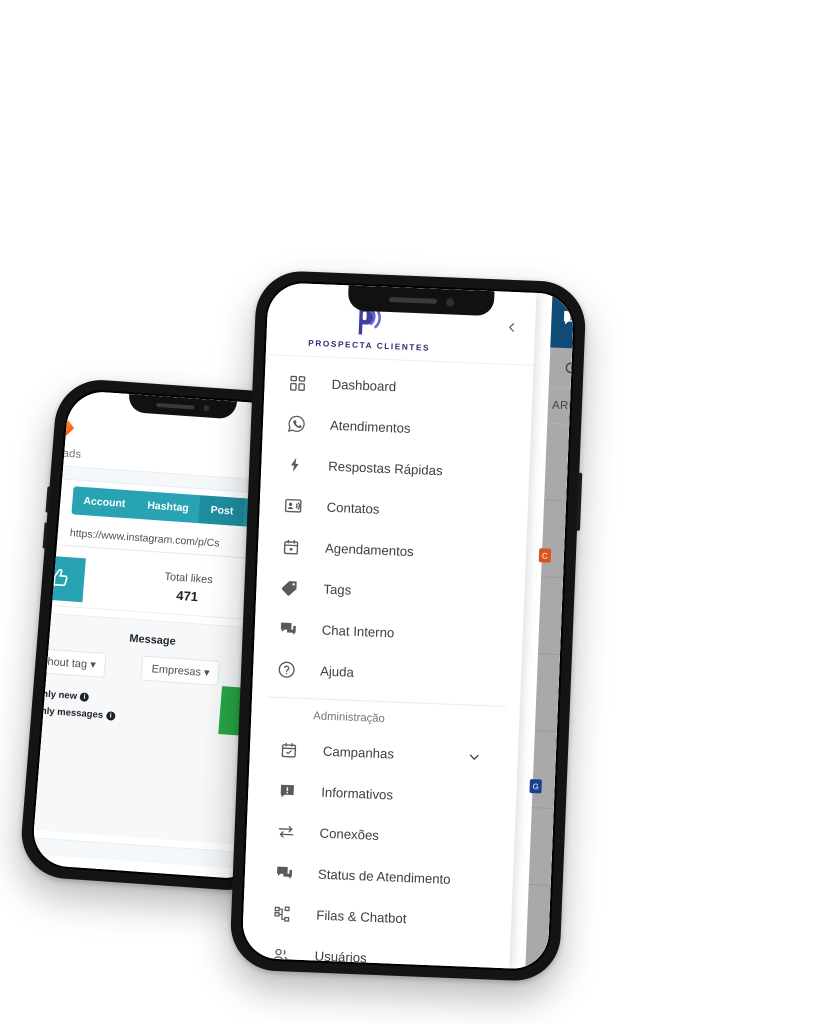 The width and height of the screenshot is (819, 1024). What do you see at coordinates (536, 786) in the screenshot?
I see `ticket-tag: G` at bounding box center [536, 786].